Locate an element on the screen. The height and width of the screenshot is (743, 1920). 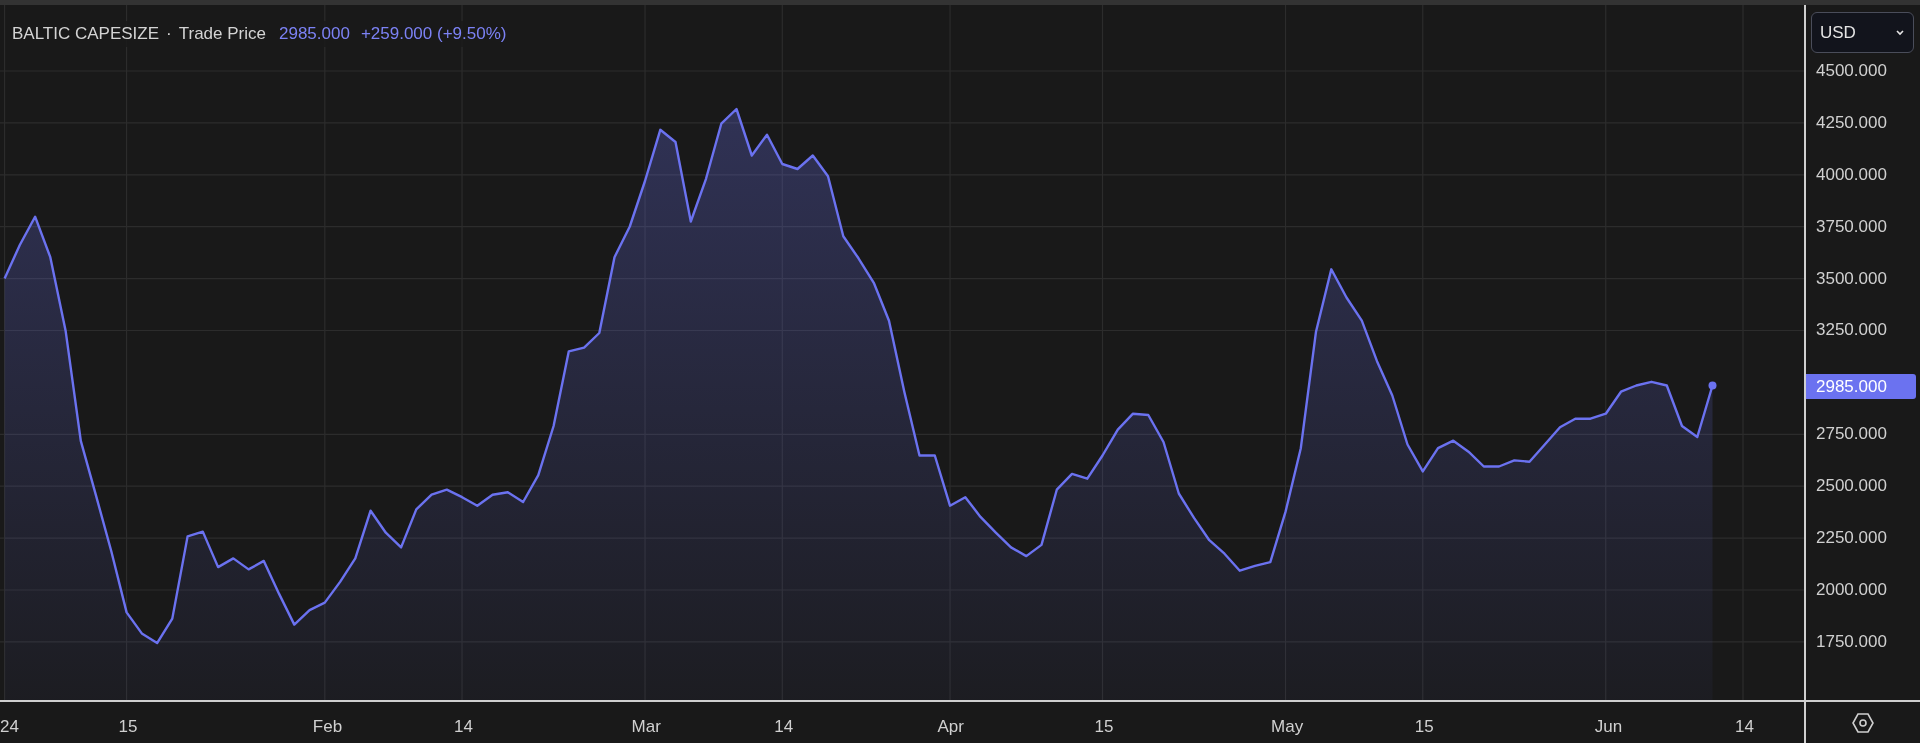
price-axis-label: 3750.000 is located at coordinates (1851, 226).